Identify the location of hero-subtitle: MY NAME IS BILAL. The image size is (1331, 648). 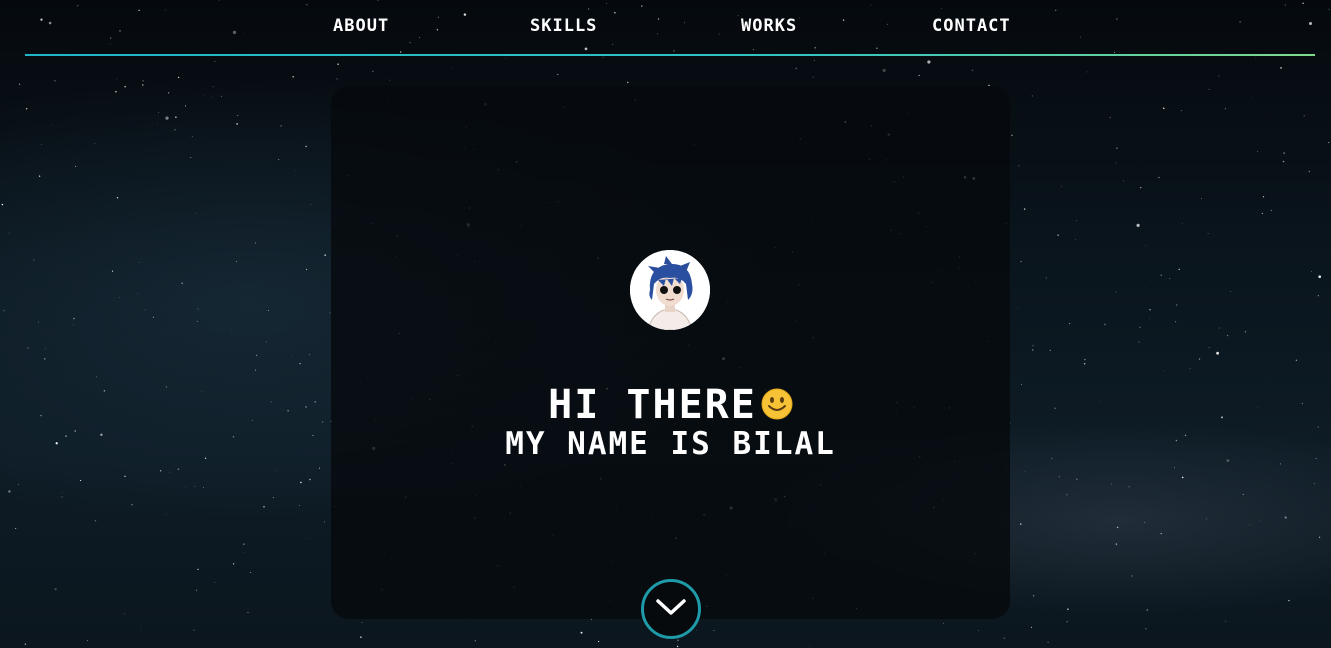
(670, 444).